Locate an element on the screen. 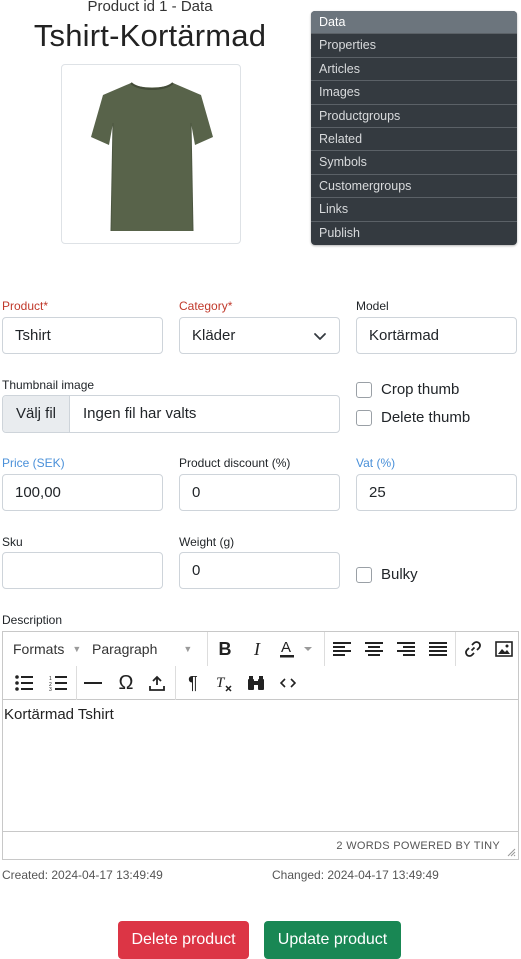  description-label: Description is located at coordinates (32, 620).